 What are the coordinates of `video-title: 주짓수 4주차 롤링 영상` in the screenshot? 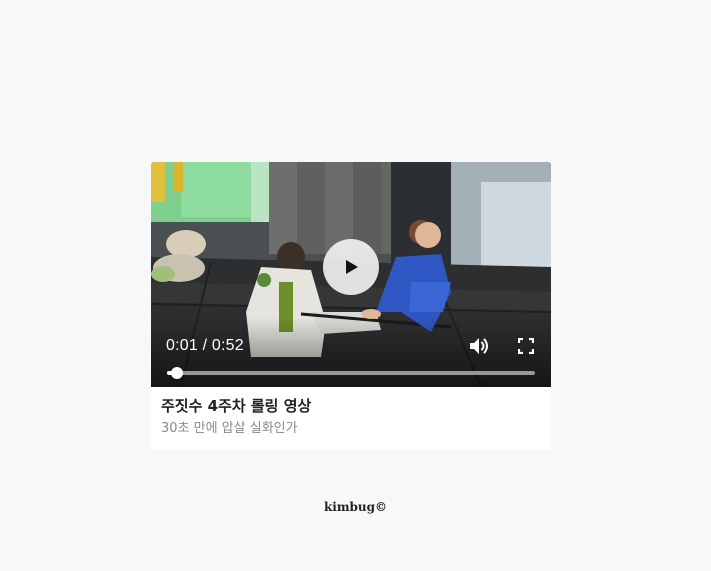 It's located at (236, 406).